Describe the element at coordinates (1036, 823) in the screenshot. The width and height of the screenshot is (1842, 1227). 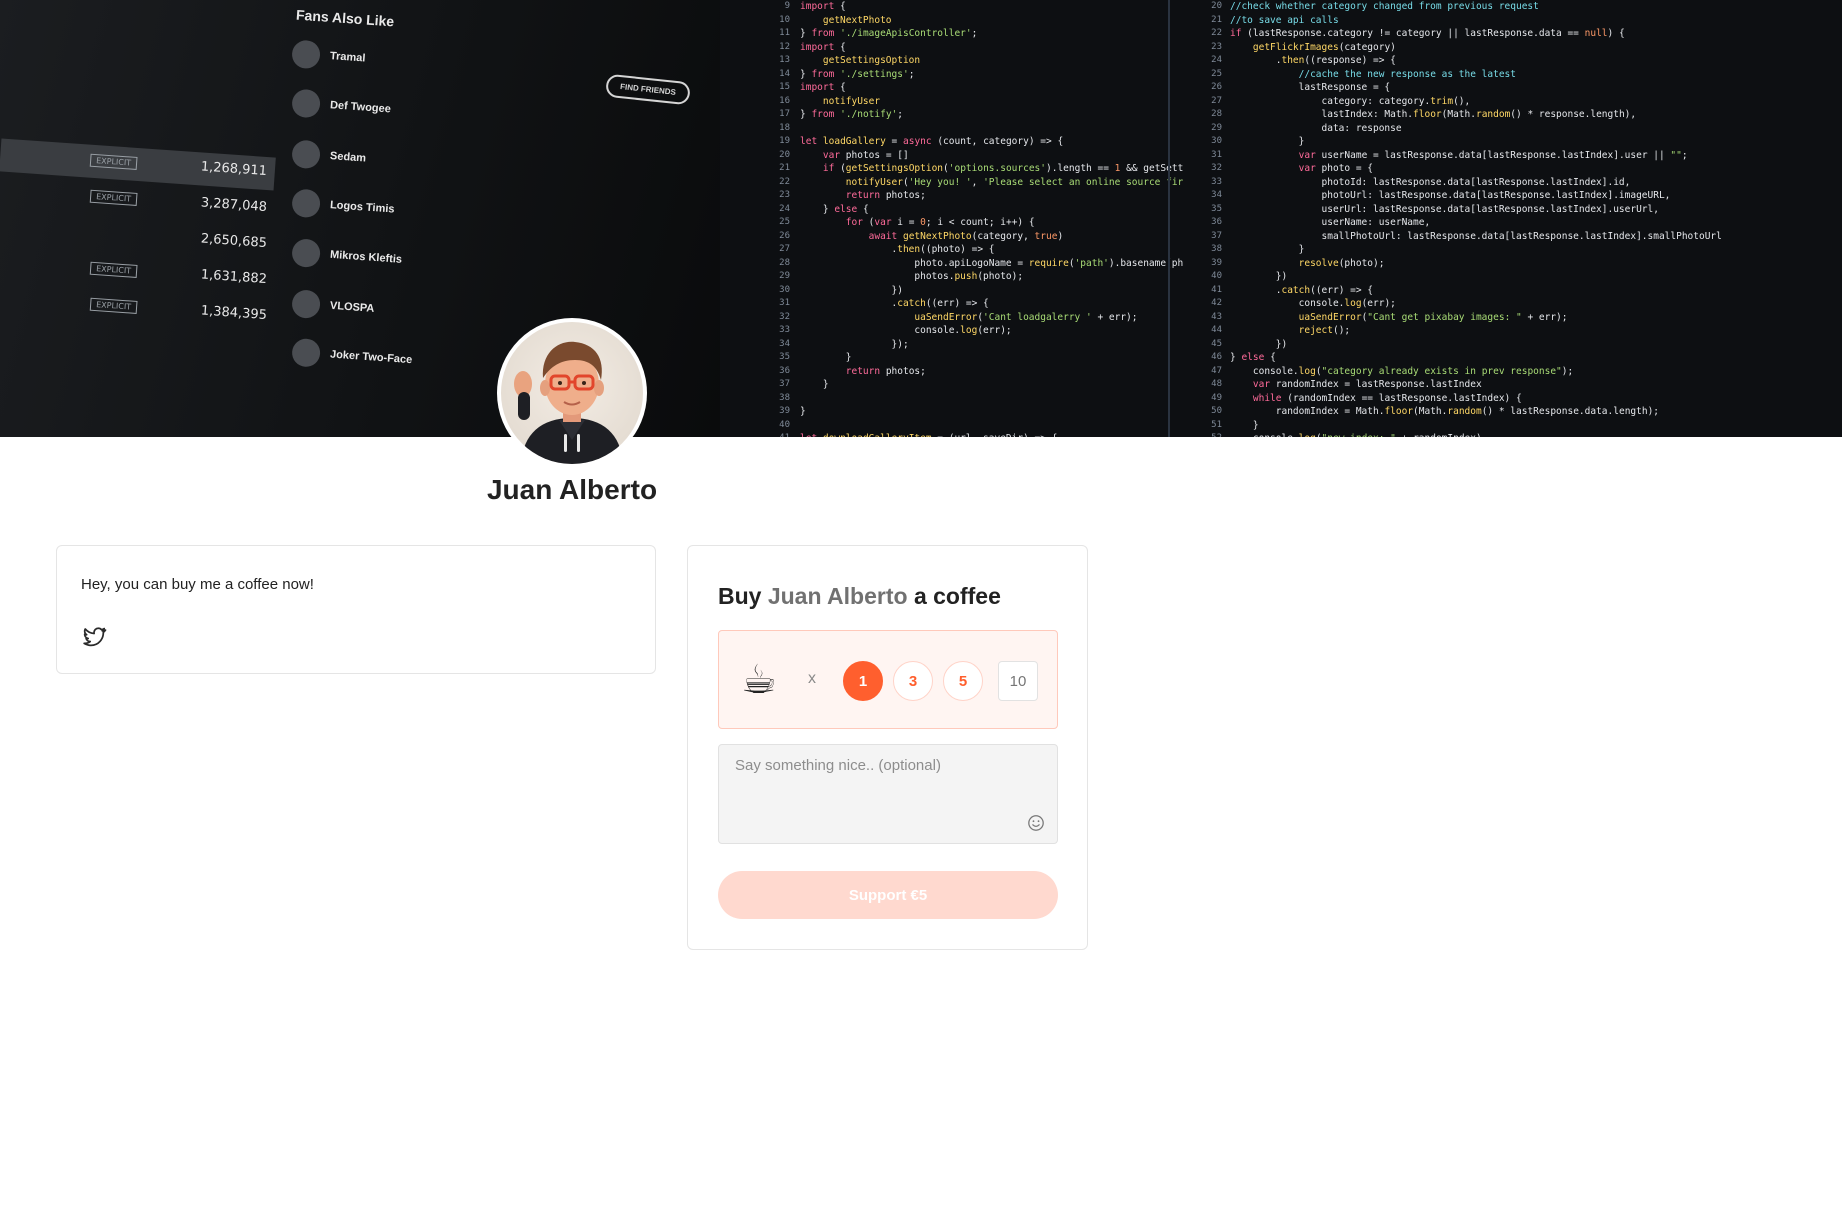
I see `emoji-picker-icon` at that location.